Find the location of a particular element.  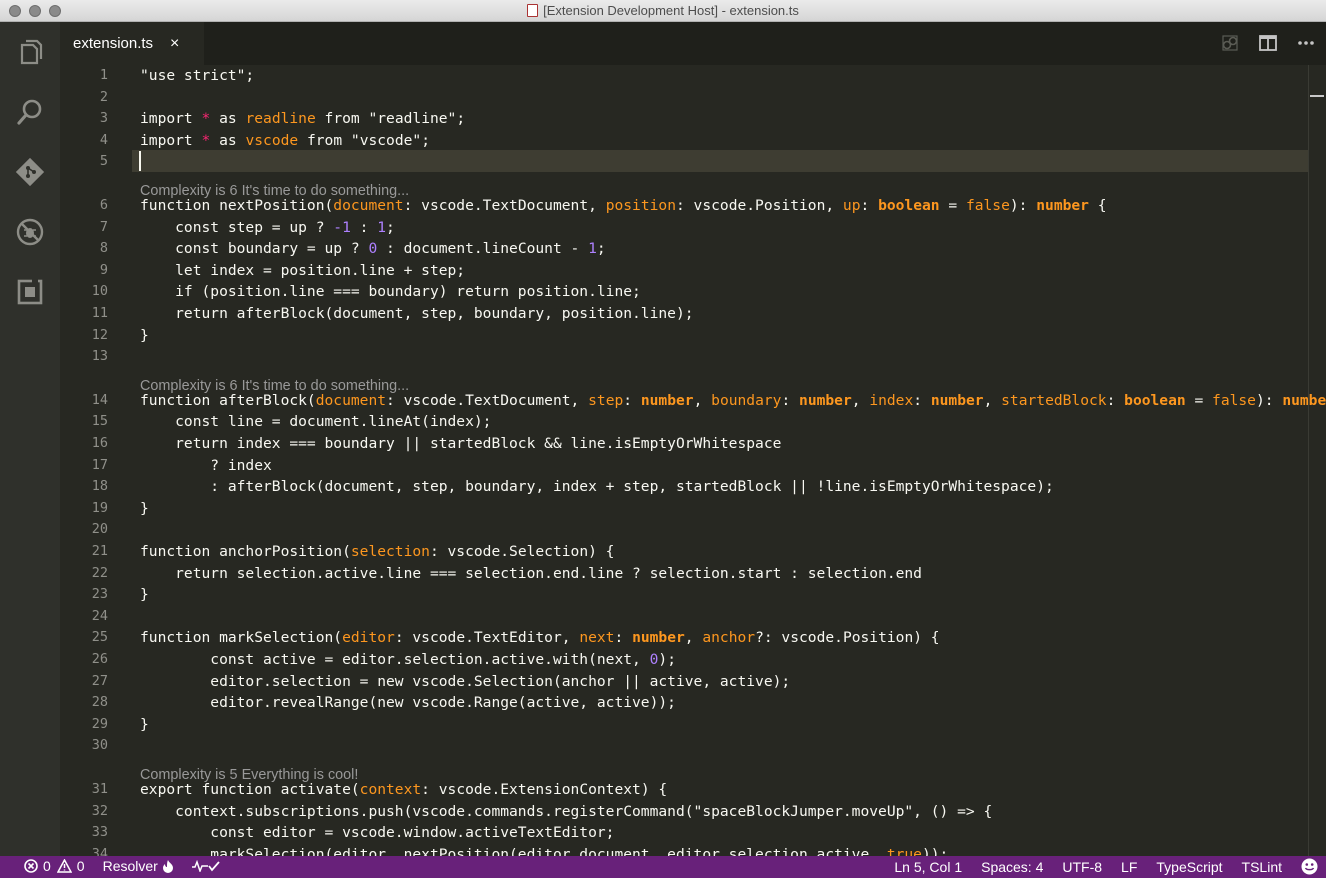

tab-close-button: × is located at coordinates (174, 44).